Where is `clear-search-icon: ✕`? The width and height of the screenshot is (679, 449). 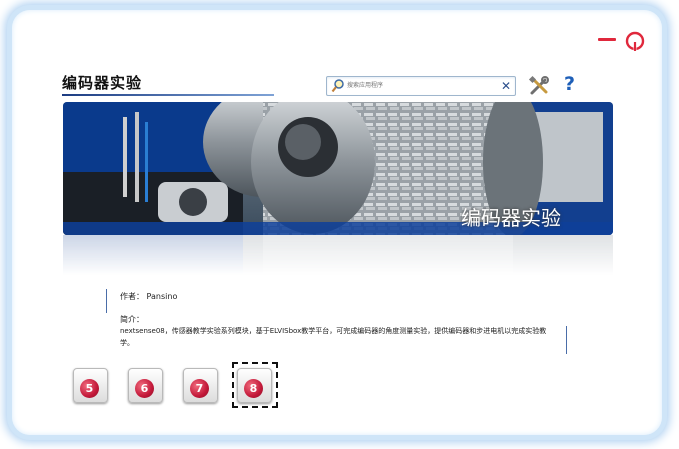 clear-search-icon: ✕ is located at coordinates (506, 86).